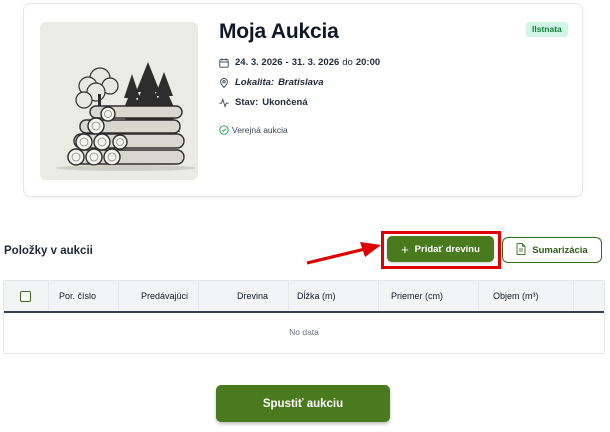  I want to click on date-time: 20:00, so click(368, 62).